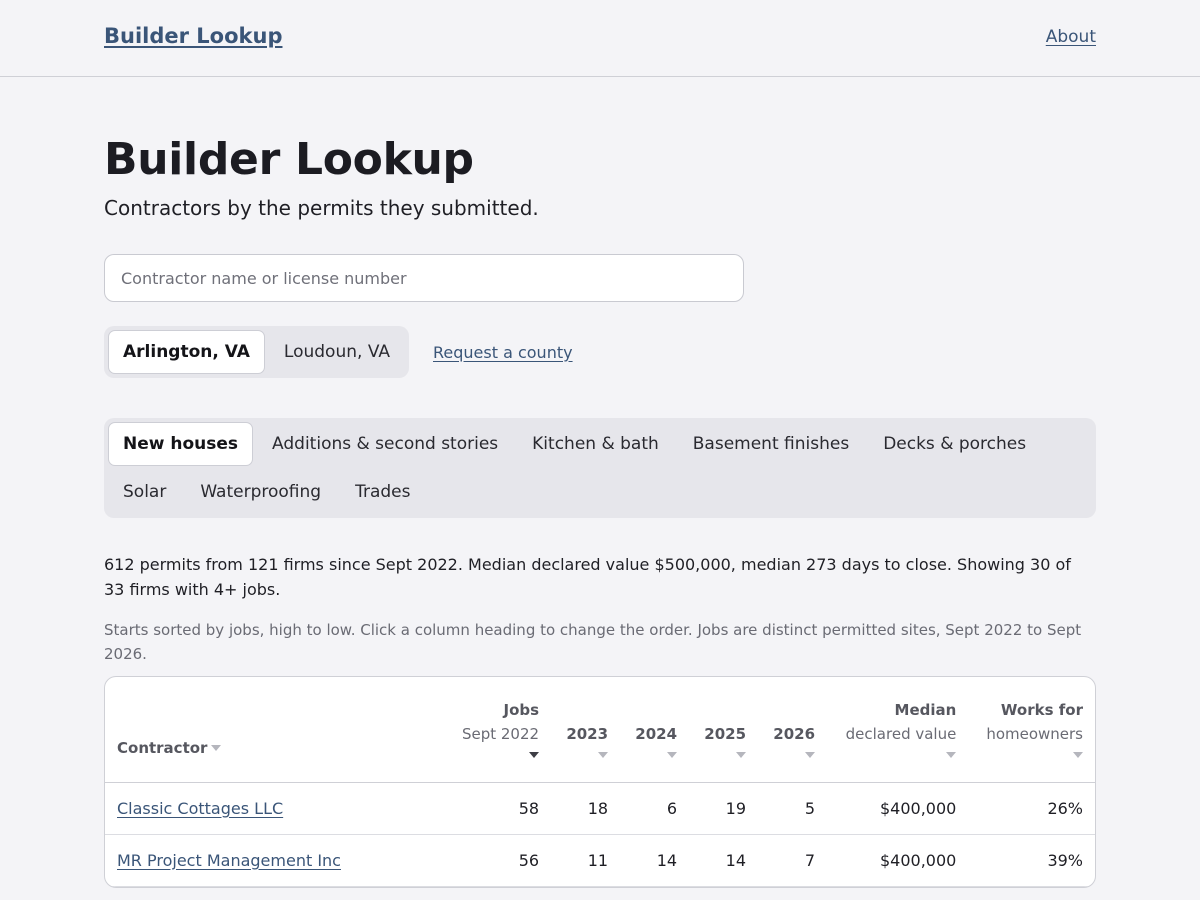 Image resolution: width=1200 pixels, height=900 pixels. What do you see at coordinates (229, 860) in the screenshot?
I see `contractor-link: MR Project Management Inc` at bounding box center [229, 860].